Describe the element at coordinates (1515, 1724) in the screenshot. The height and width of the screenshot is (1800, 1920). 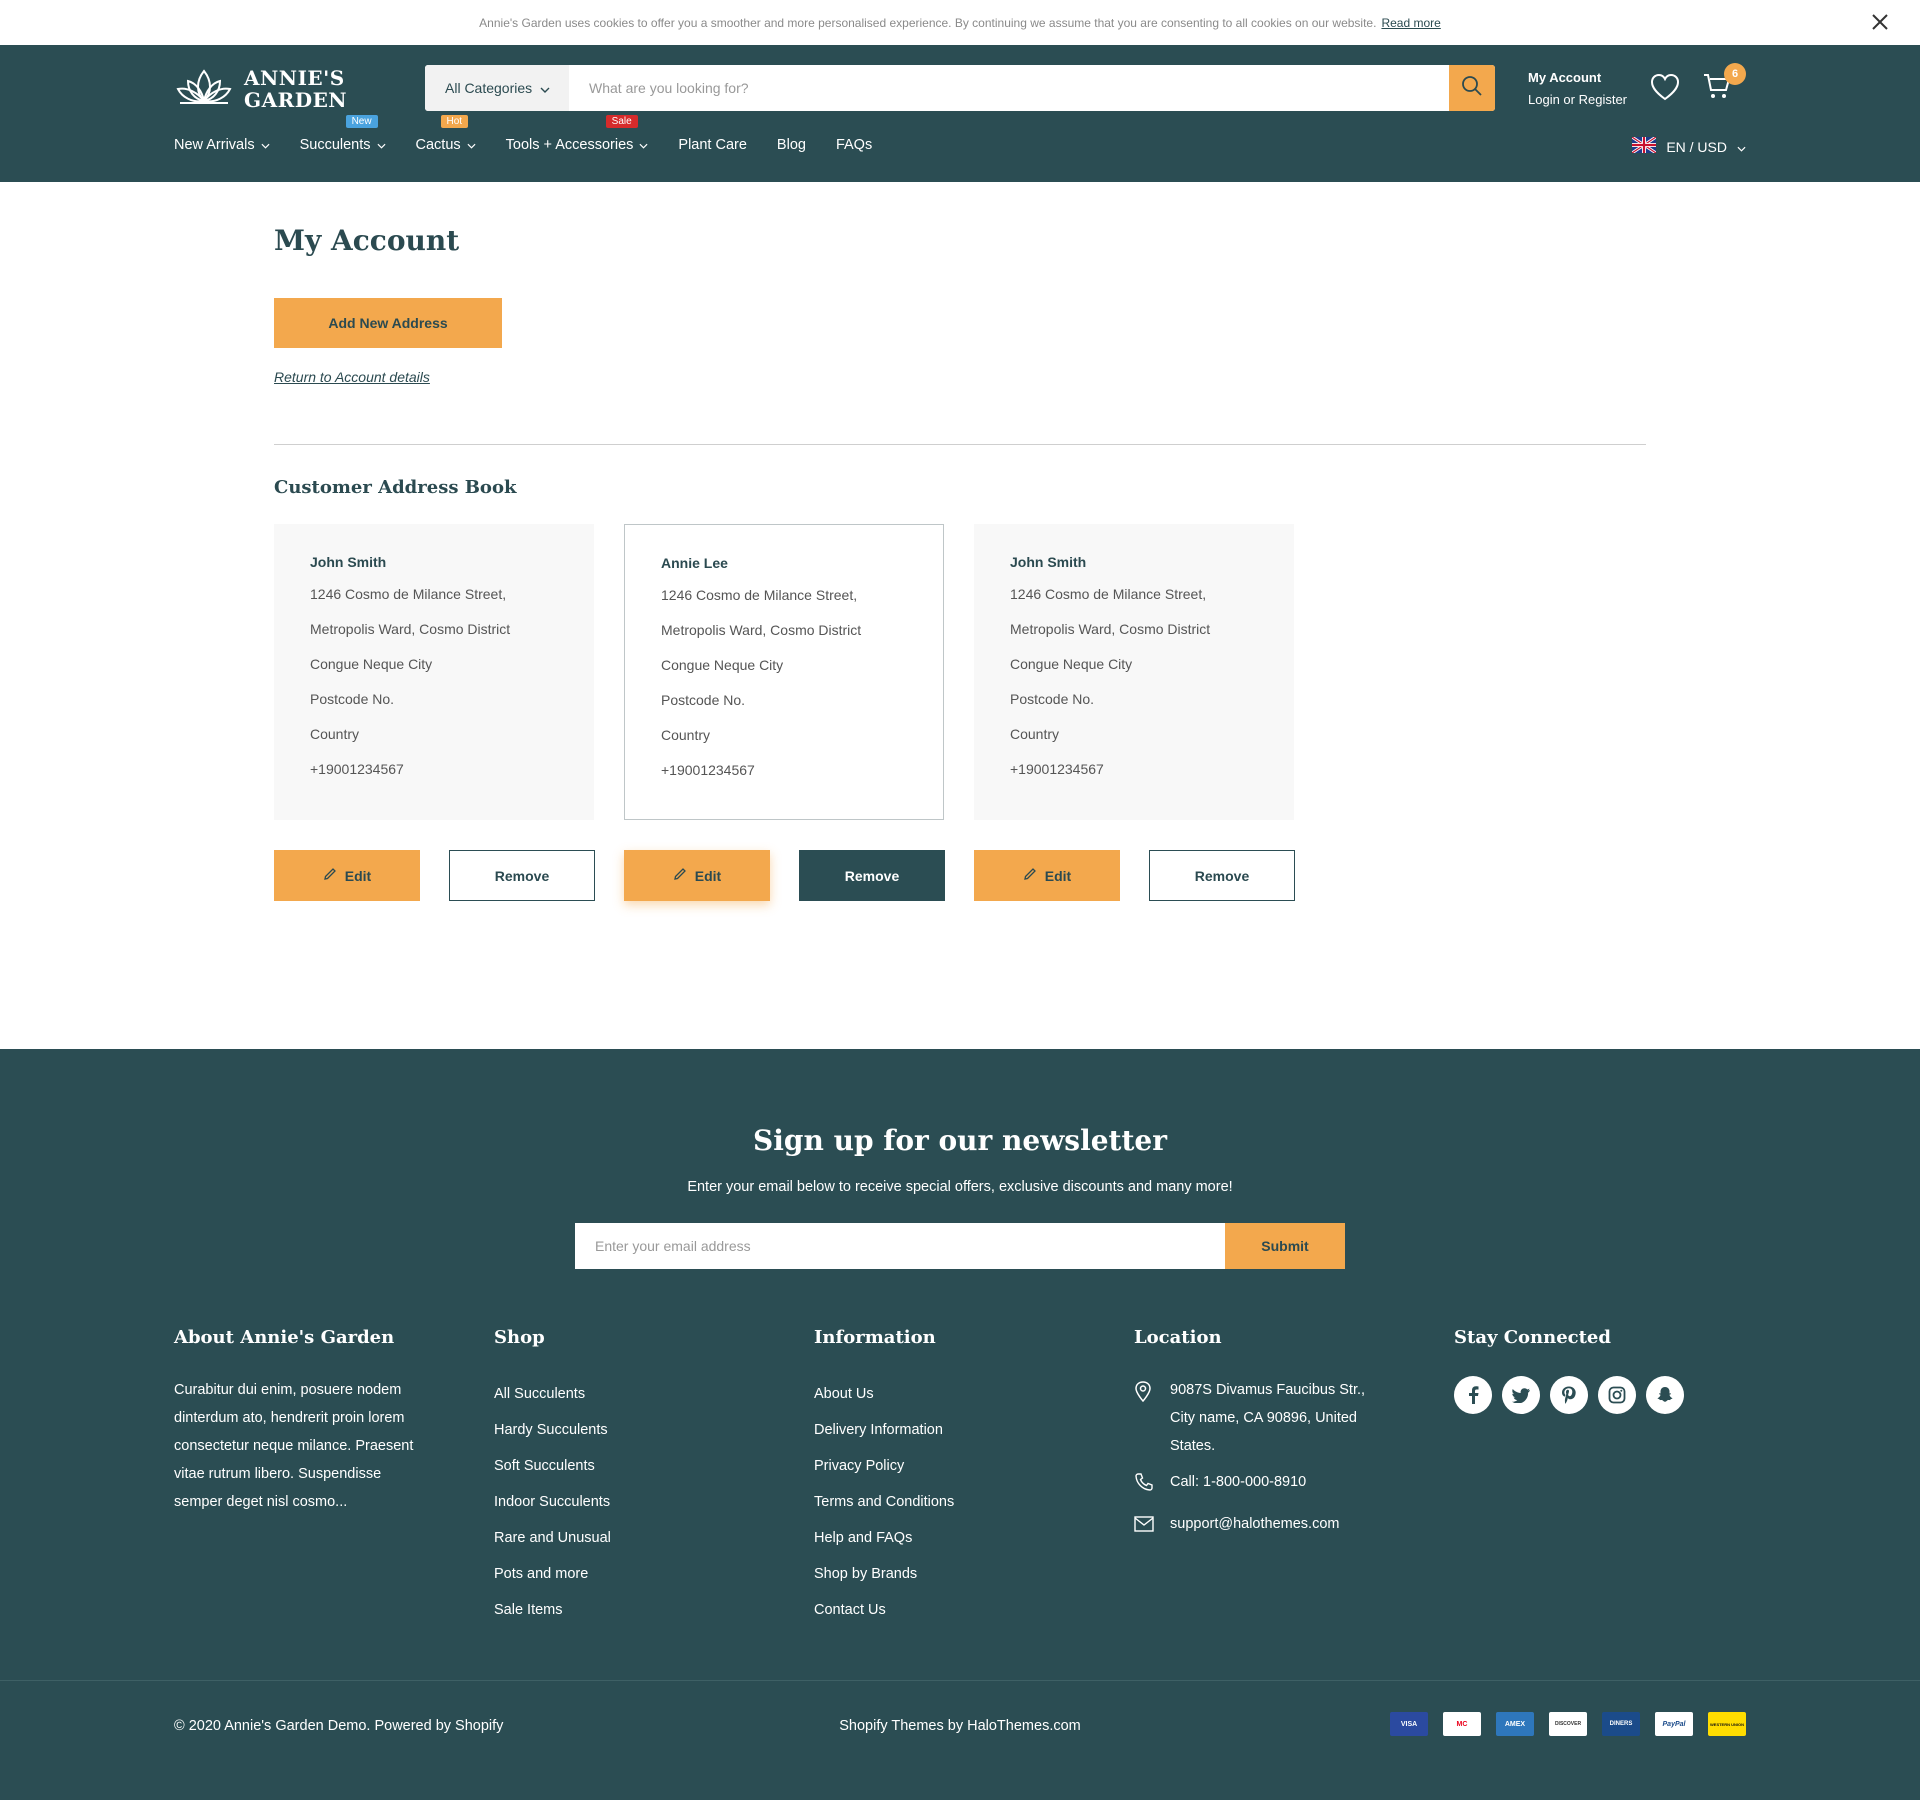
I see `amex-icon: AMEX` at that location.